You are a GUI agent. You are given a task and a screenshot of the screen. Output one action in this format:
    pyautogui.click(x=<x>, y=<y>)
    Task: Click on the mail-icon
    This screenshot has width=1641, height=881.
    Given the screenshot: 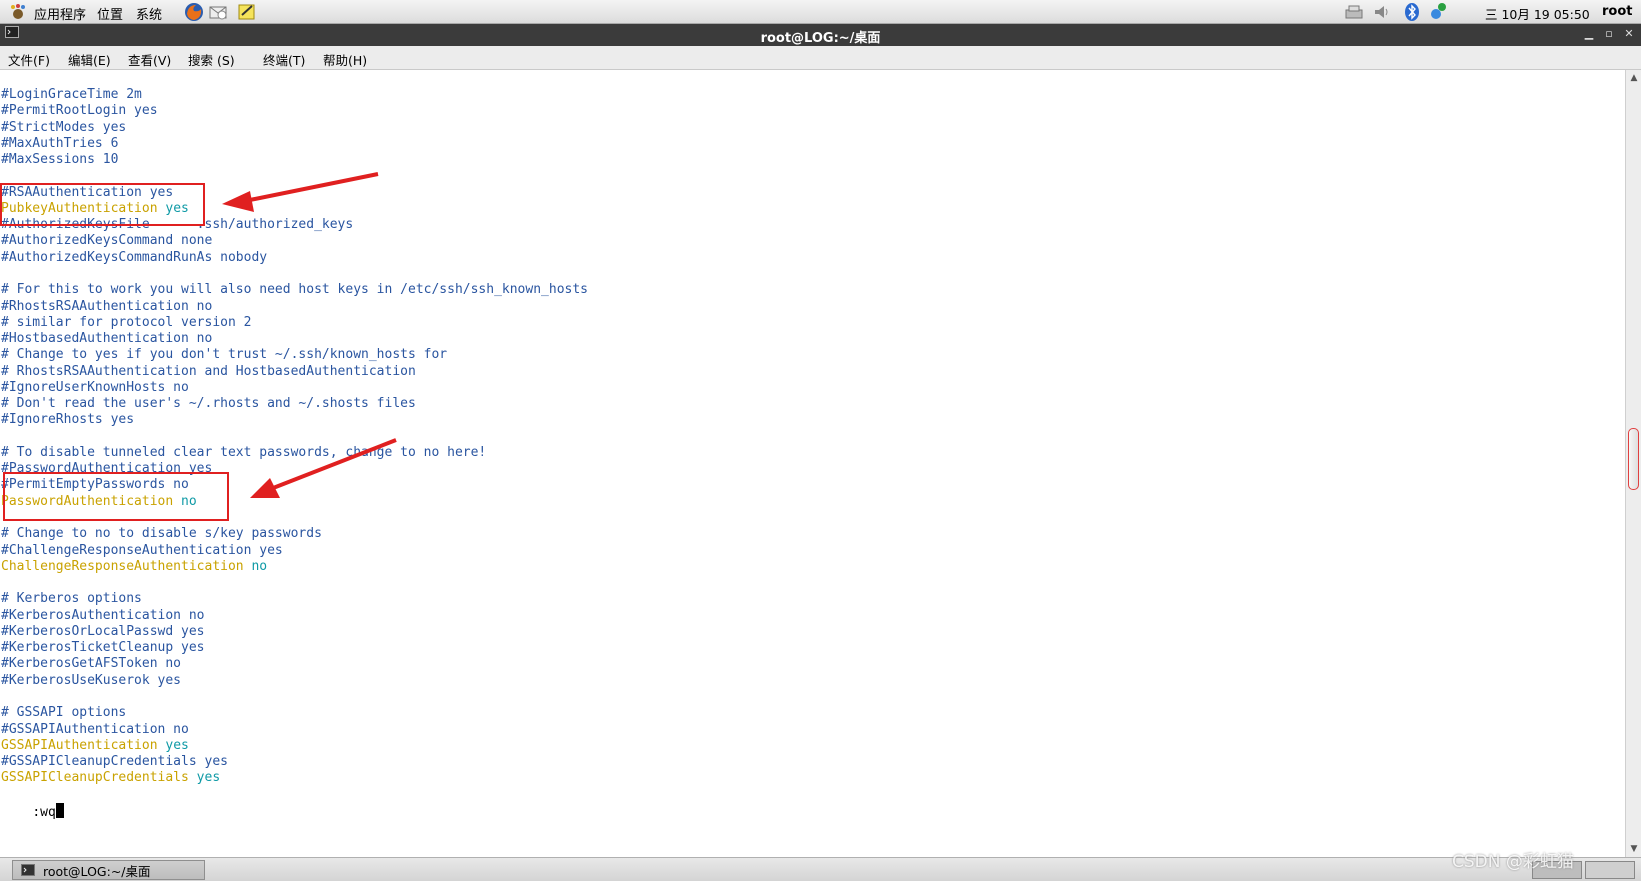 What is the action you would take?
    pyautogui.click(x=218, y=12)
    